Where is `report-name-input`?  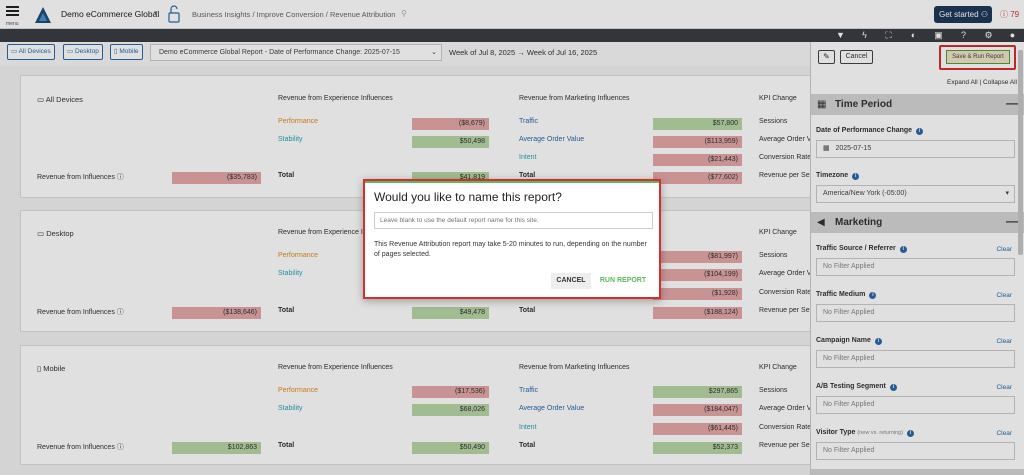 report-name-input is located at coordinates (513, 220).